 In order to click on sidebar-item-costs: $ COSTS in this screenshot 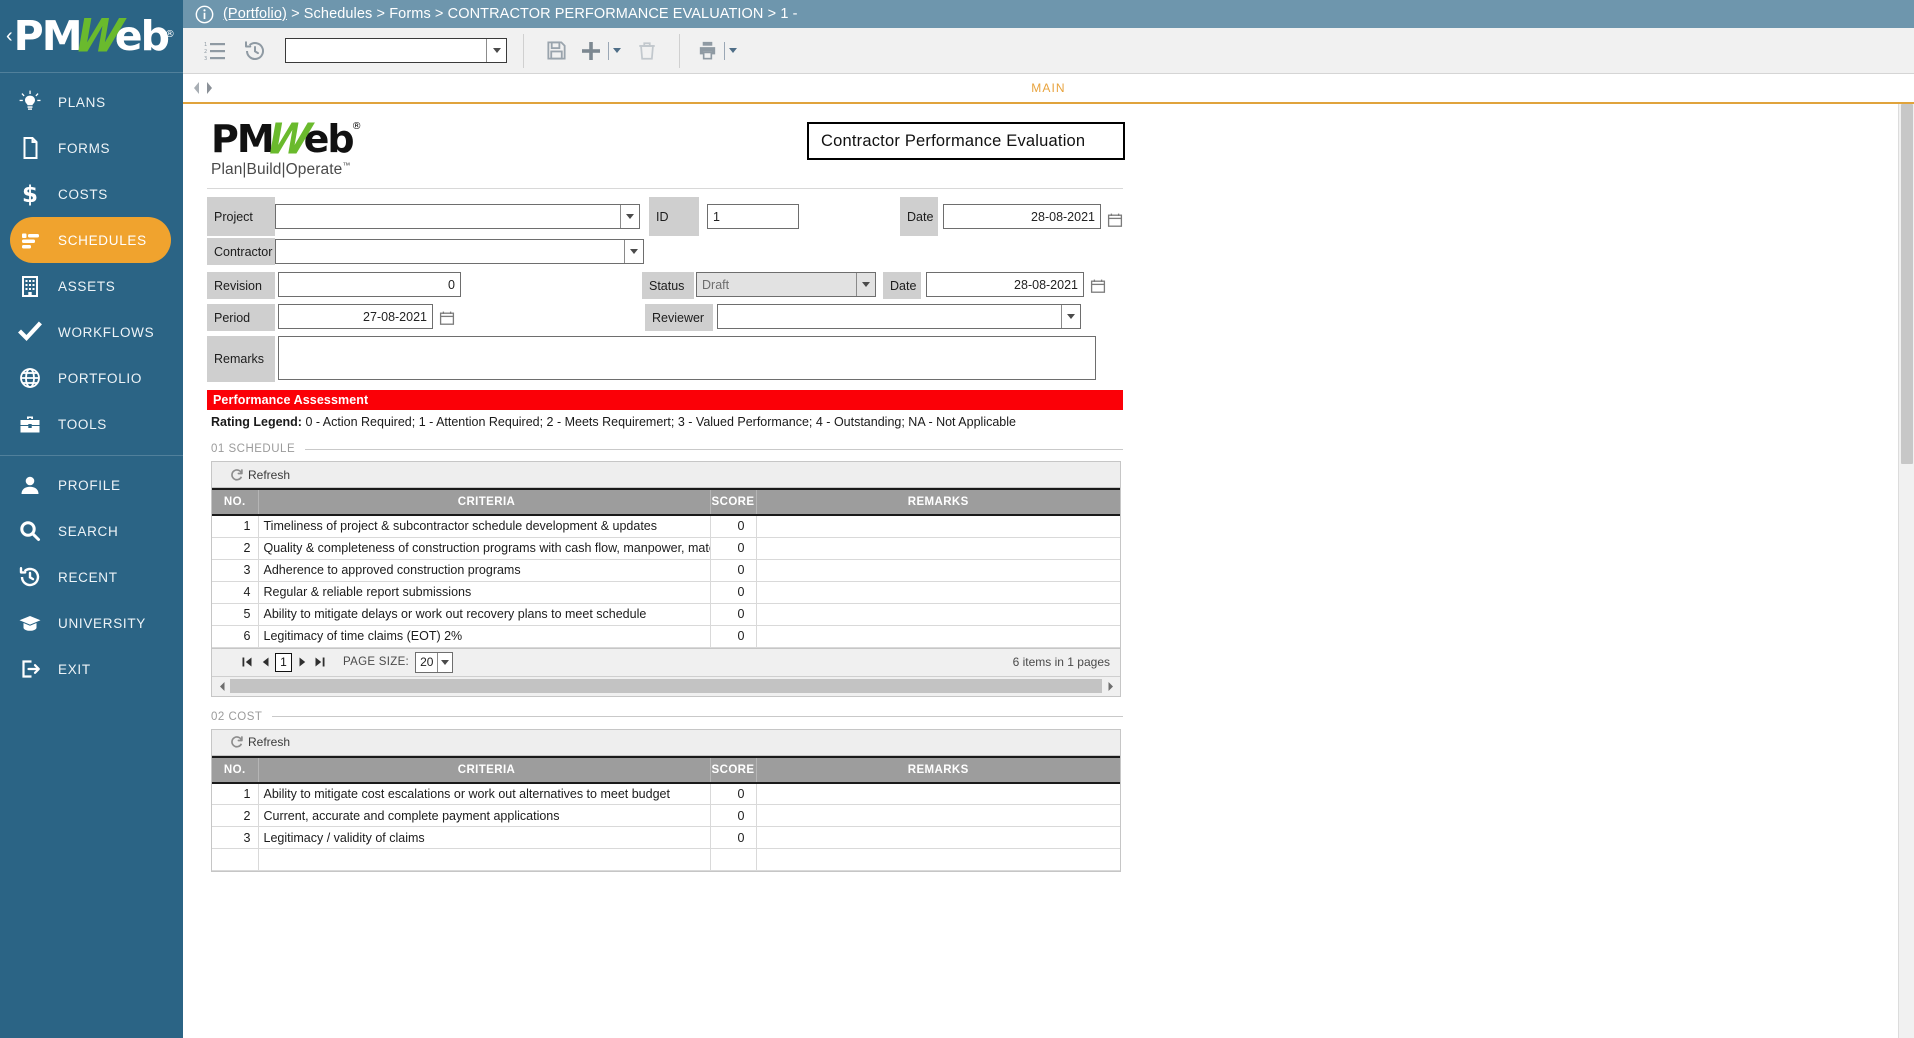, I will do `click(91, 194)`.